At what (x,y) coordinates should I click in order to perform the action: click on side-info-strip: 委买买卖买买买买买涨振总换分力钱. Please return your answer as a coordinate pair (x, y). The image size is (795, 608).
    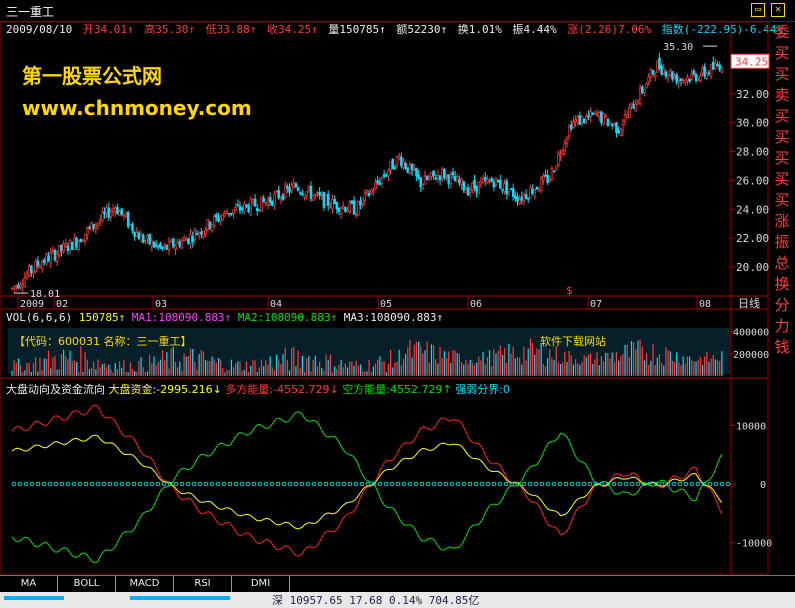
    Looking at the image, I should click on (782, 298).